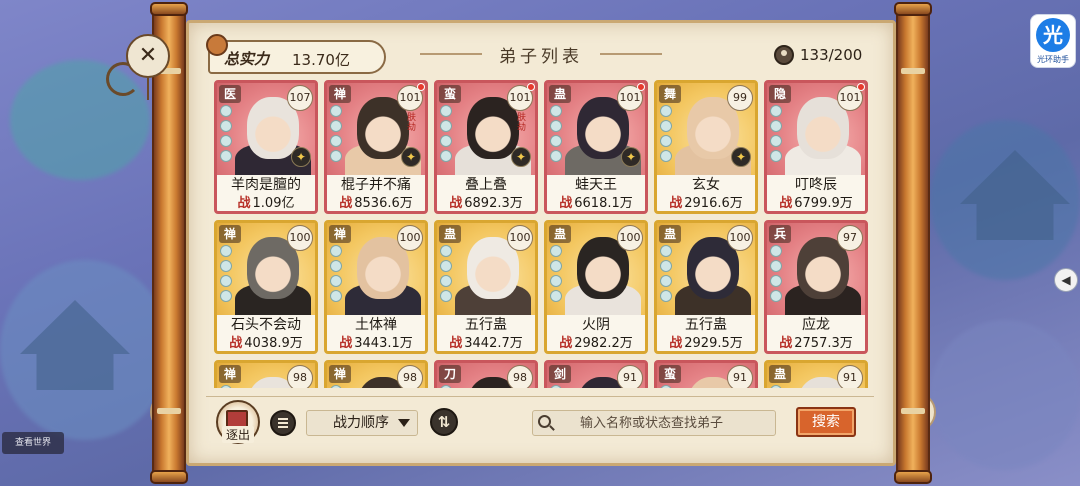 The height and width of the screenshot is (486, 1080). Describe the element at coordinates (631, 54) in the screenshot. I see `title-divider-right` at that location.